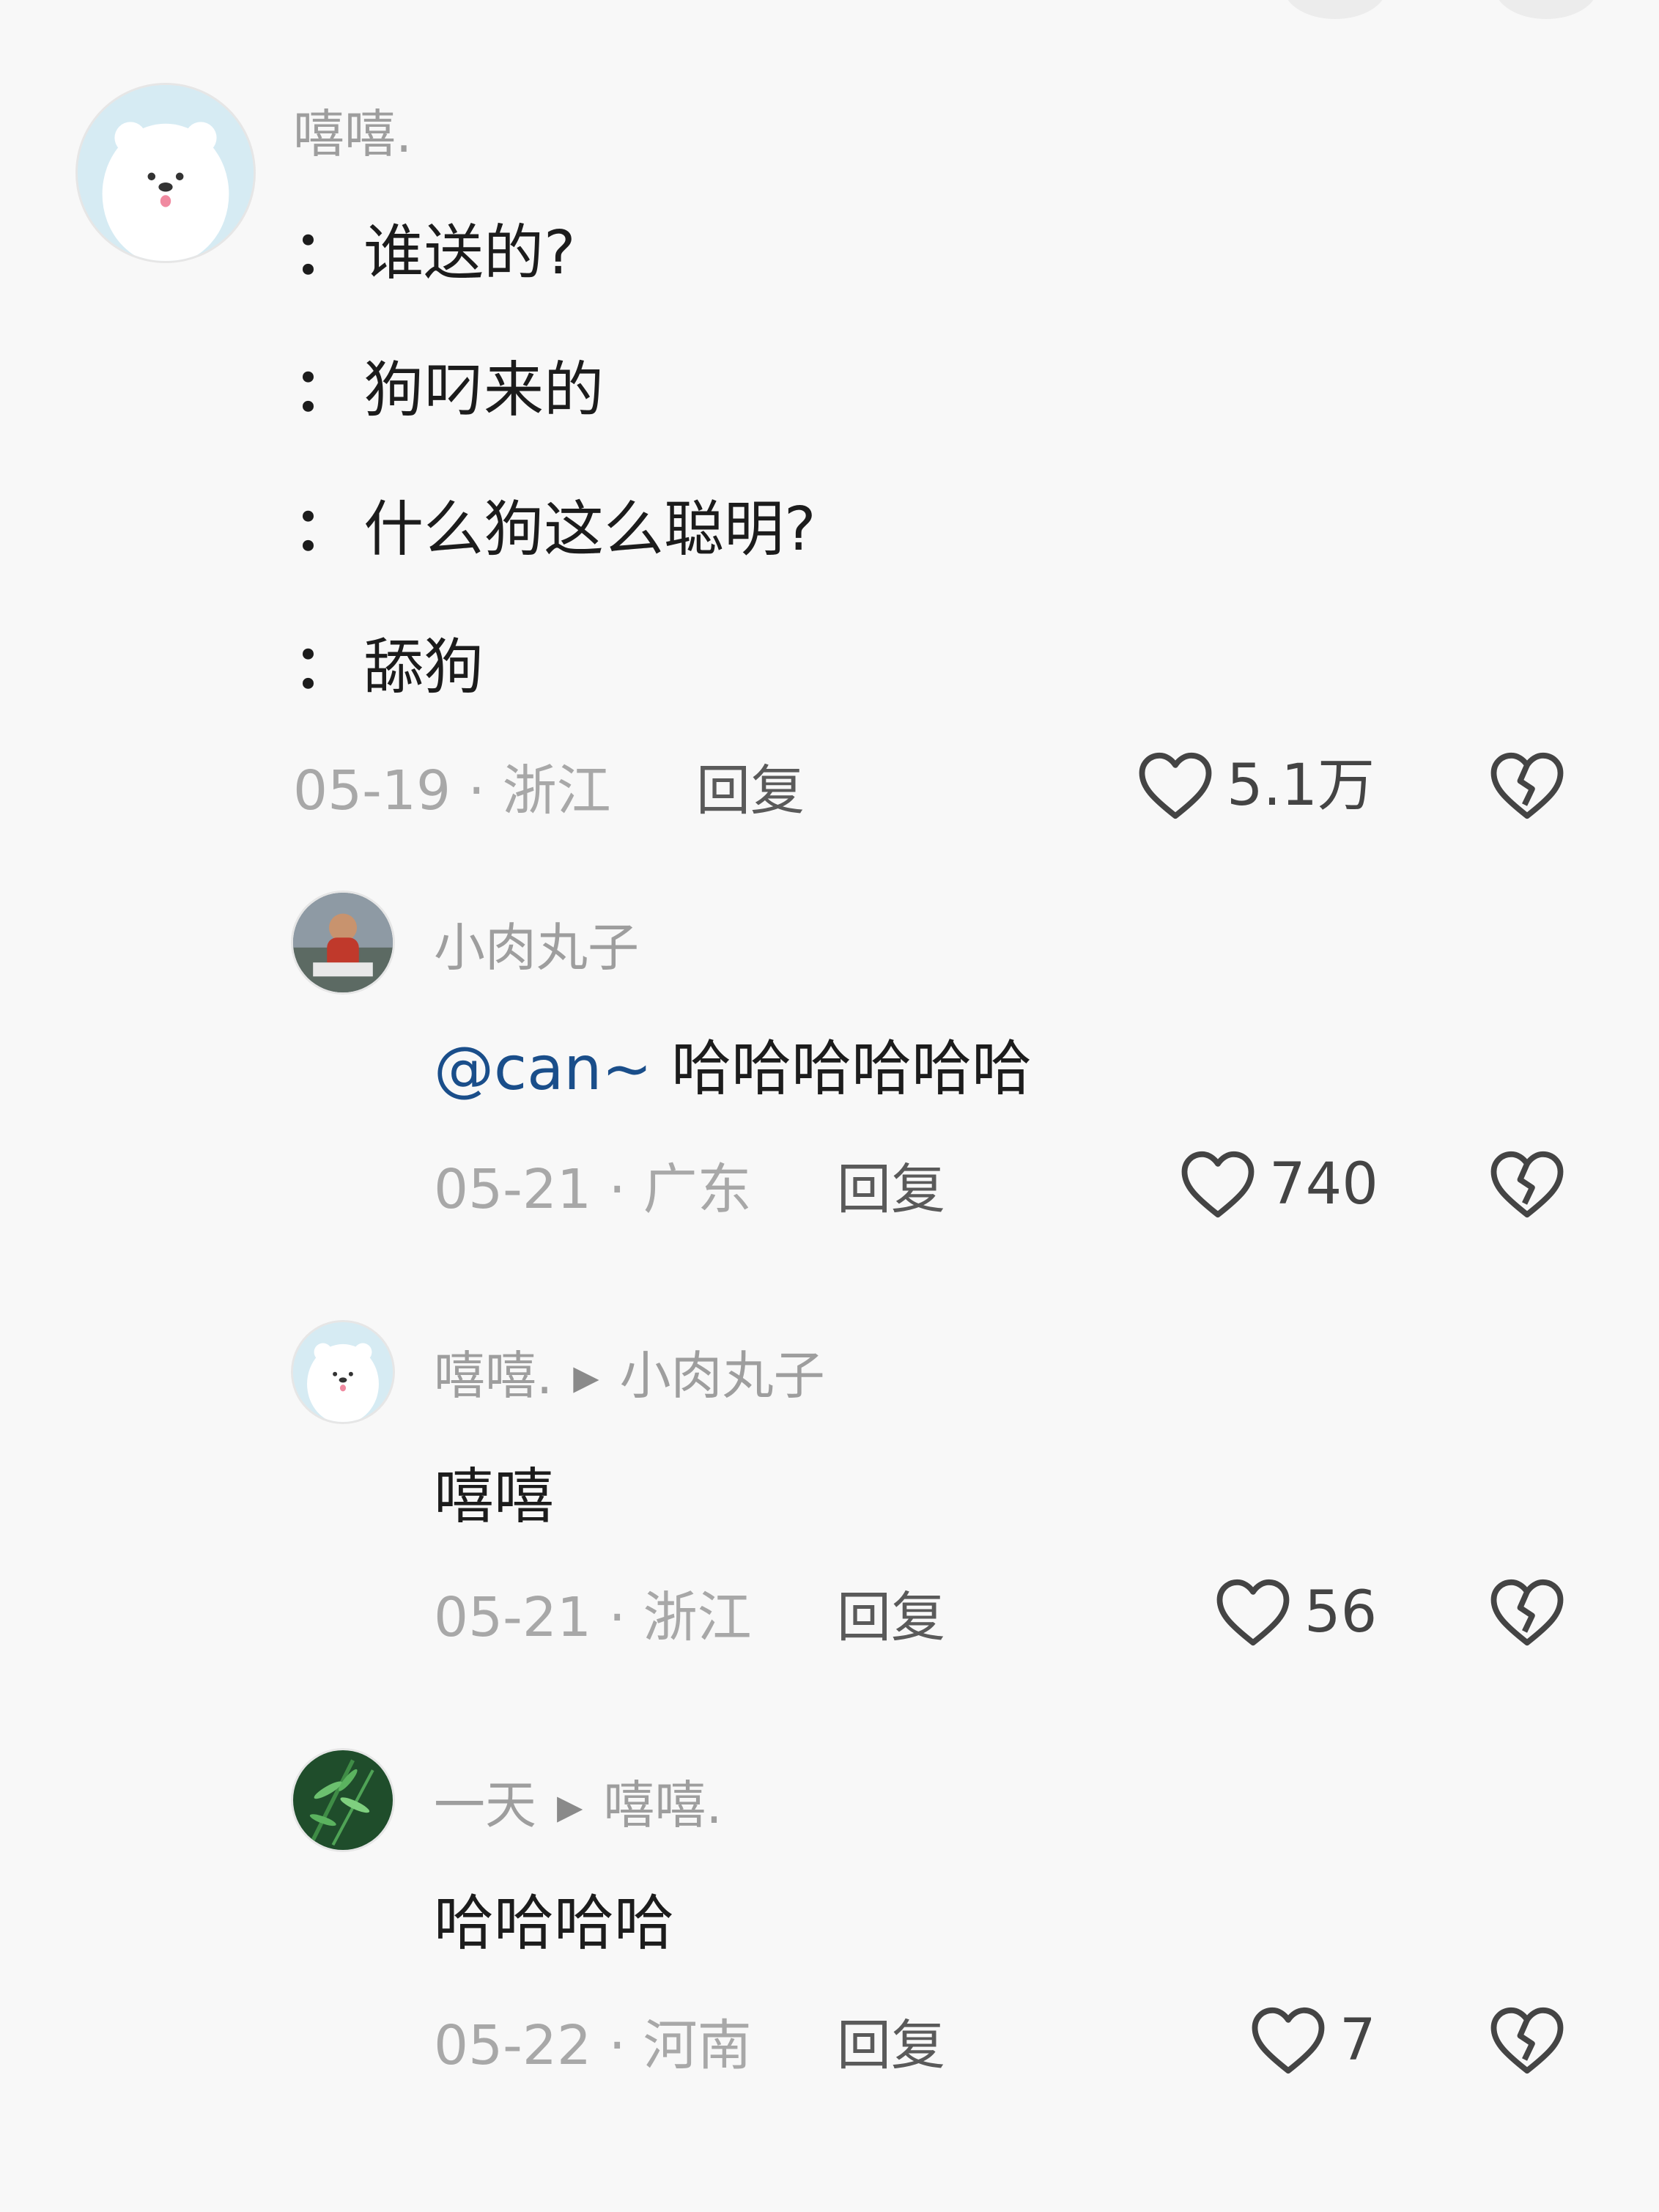 The width and height of the screenshot is (1659, 2212). What do you see at coordinates (662, 1805) in the screenshot?
I see `reply-target: 嘻嘻.` at bounding box center [662, 1805].